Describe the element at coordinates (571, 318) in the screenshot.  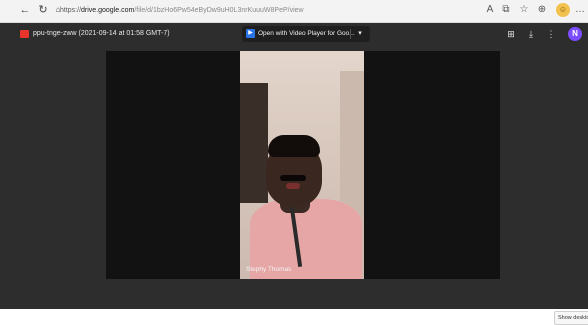
I see `show-desktop-tooltip: Show desktop` at that location.